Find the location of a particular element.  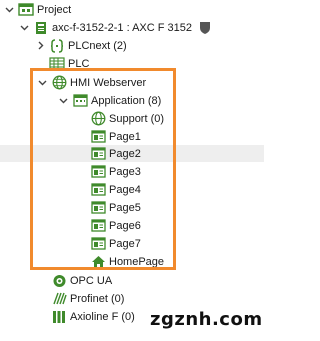

controller-icon is located at coordinates (41, 28).